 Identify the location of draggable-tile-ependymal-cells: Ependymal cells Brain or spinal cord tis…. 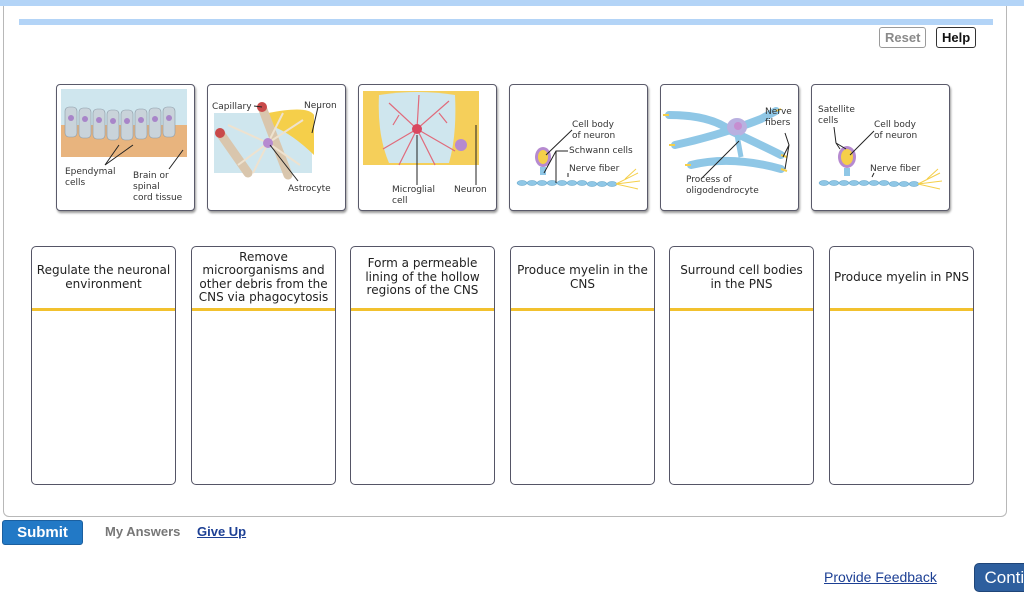
(125, 147).